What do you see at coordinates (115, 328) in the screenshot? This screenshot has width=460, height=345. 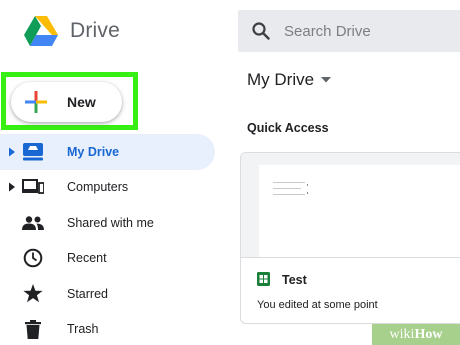 I see `sidebar-item-trash: Trash` at bounding box center [115, 328].